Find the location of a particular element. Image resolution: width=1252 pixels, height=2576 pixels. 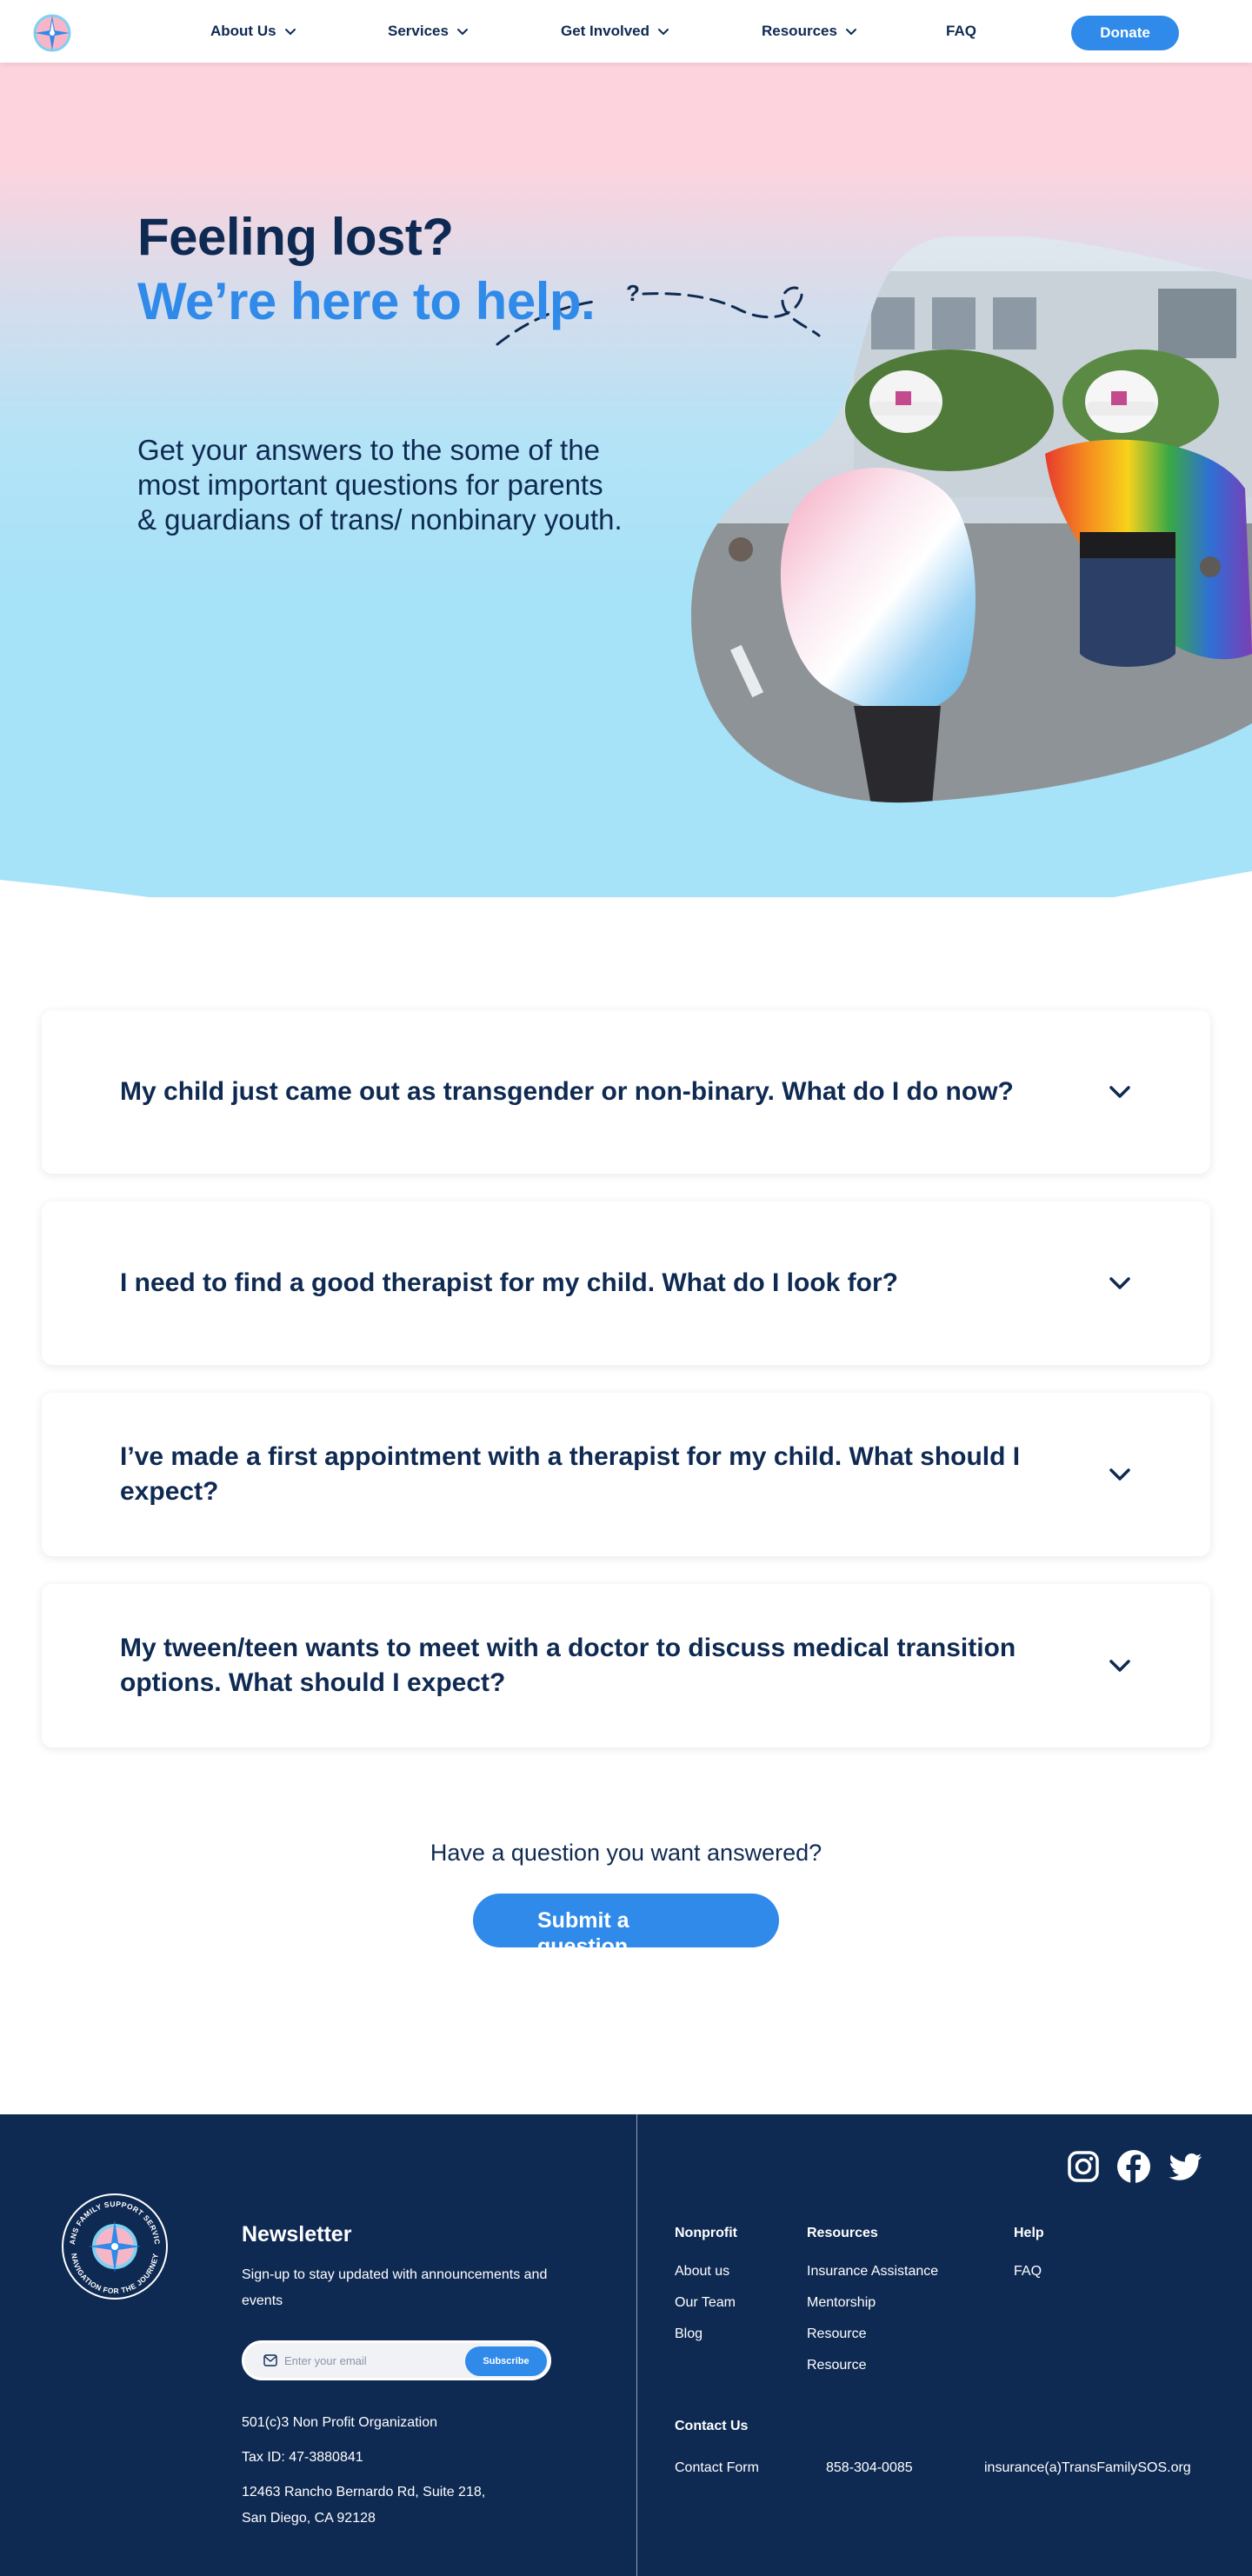

twitter-icon is located at coordinates (1186, 2166).